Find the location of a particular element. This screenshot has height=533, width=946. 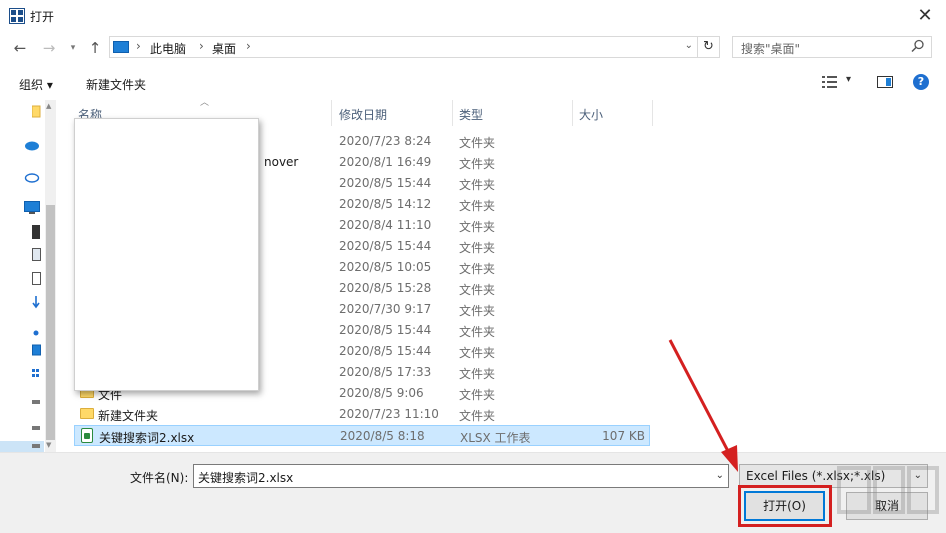

watermark-logo-icon is located at coordinates (888, 490).